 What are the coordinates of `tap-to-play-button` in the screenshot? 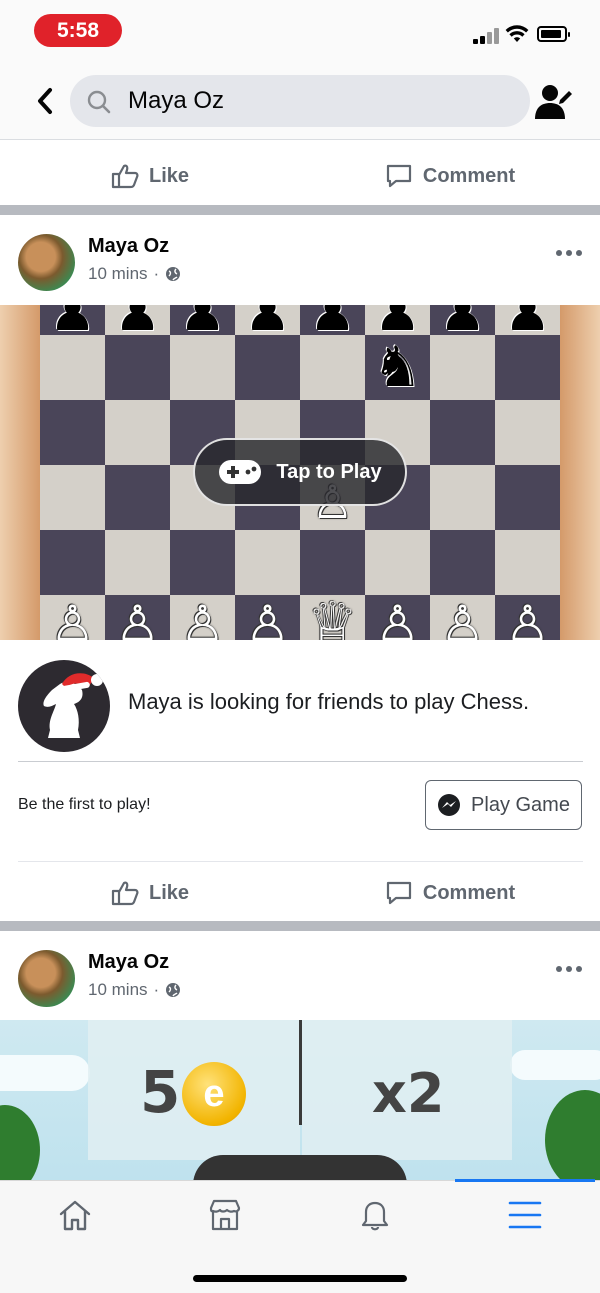 It's located at (300, 1167).